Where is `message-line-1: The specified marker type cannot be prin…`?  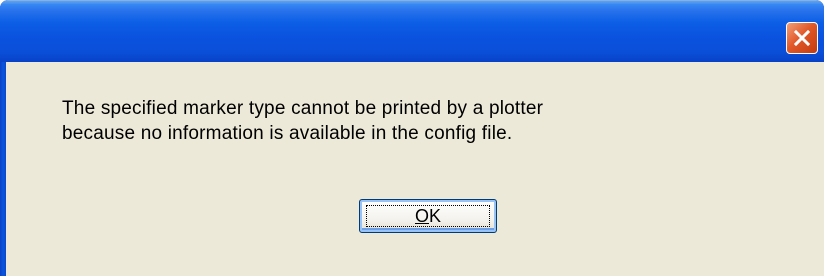
message-line-1: The specified marker type cannot be prin… is located at coordinates (303, 108).